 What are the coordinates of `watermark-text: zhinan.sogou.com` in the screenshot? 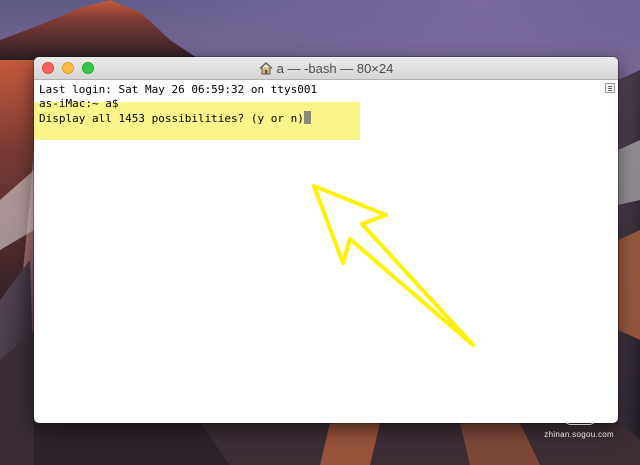 It's located at (579, 434).